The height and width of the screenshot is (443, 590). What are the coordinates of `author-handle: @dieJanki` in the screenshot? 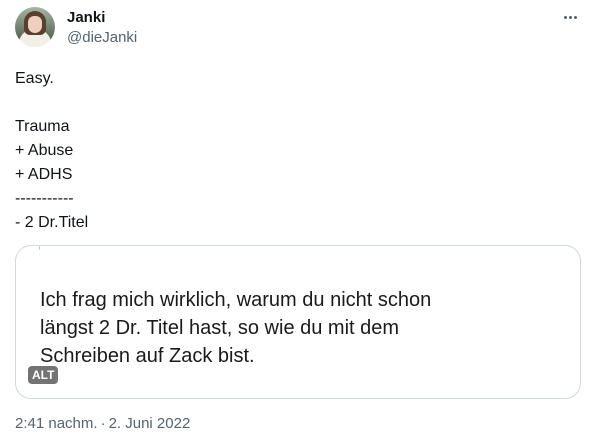 It's located at (102, 37).